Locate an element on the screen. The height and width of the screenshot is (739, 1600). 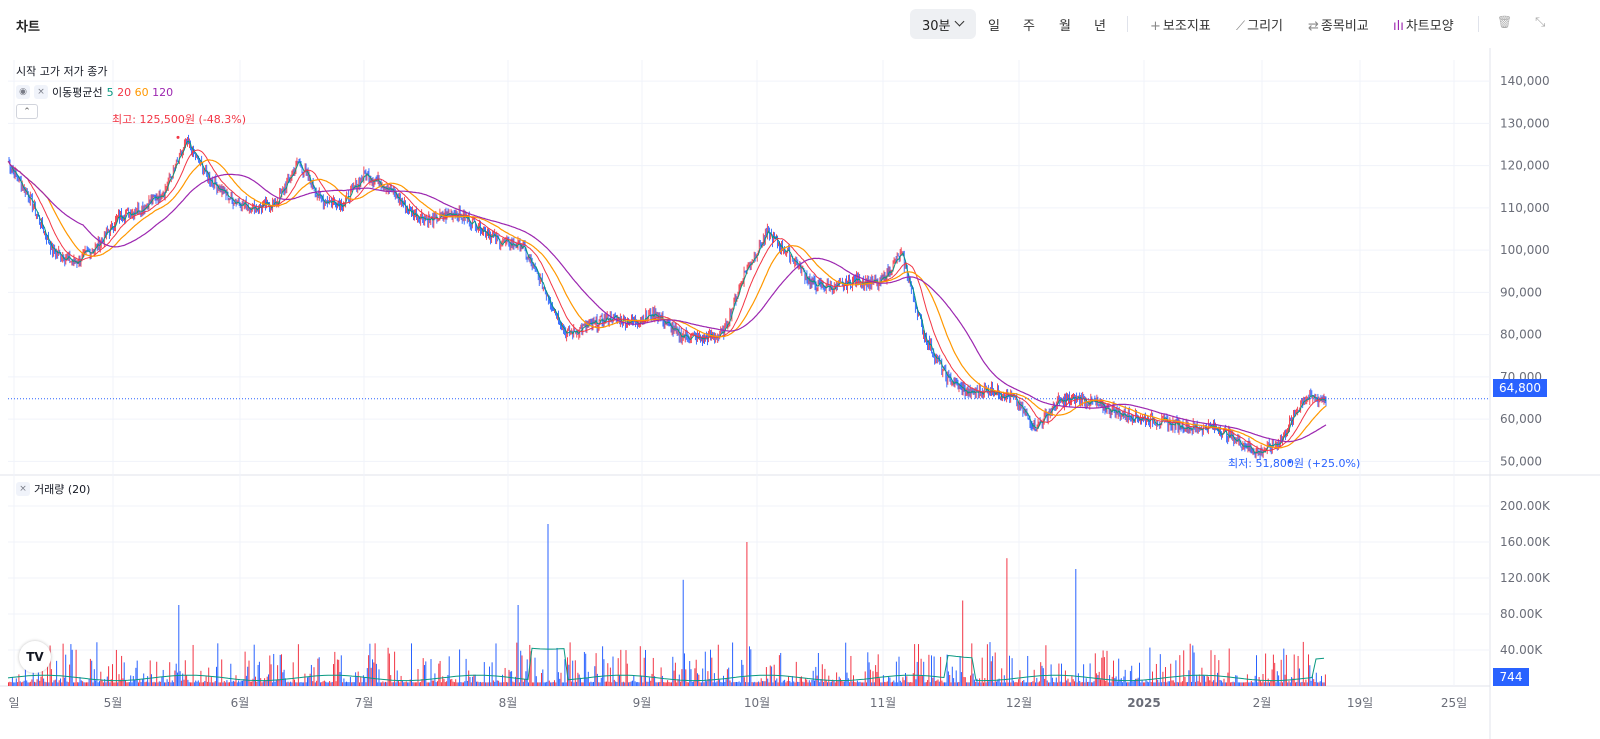
eye-icon: ◉ is located at coordinates (23, 92).